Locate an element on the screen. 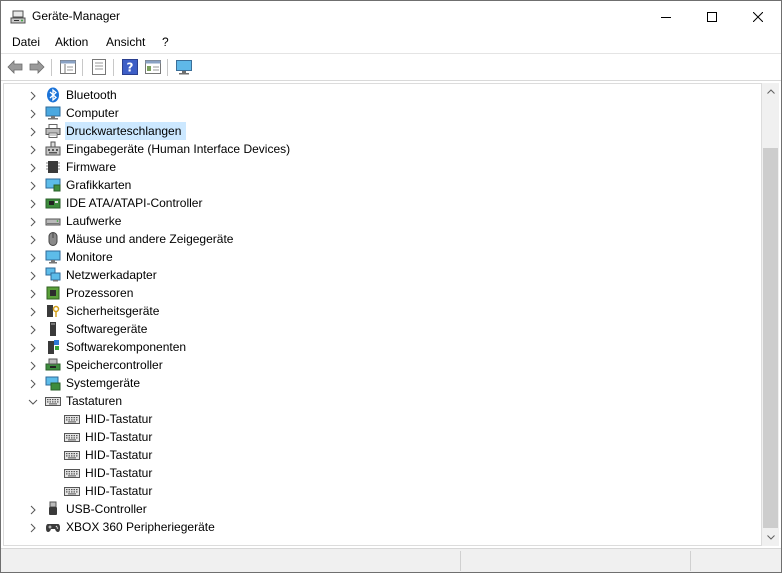 The width and height of the screenshot is (782, 573). computer-icon is located at coordinates (53, 113).